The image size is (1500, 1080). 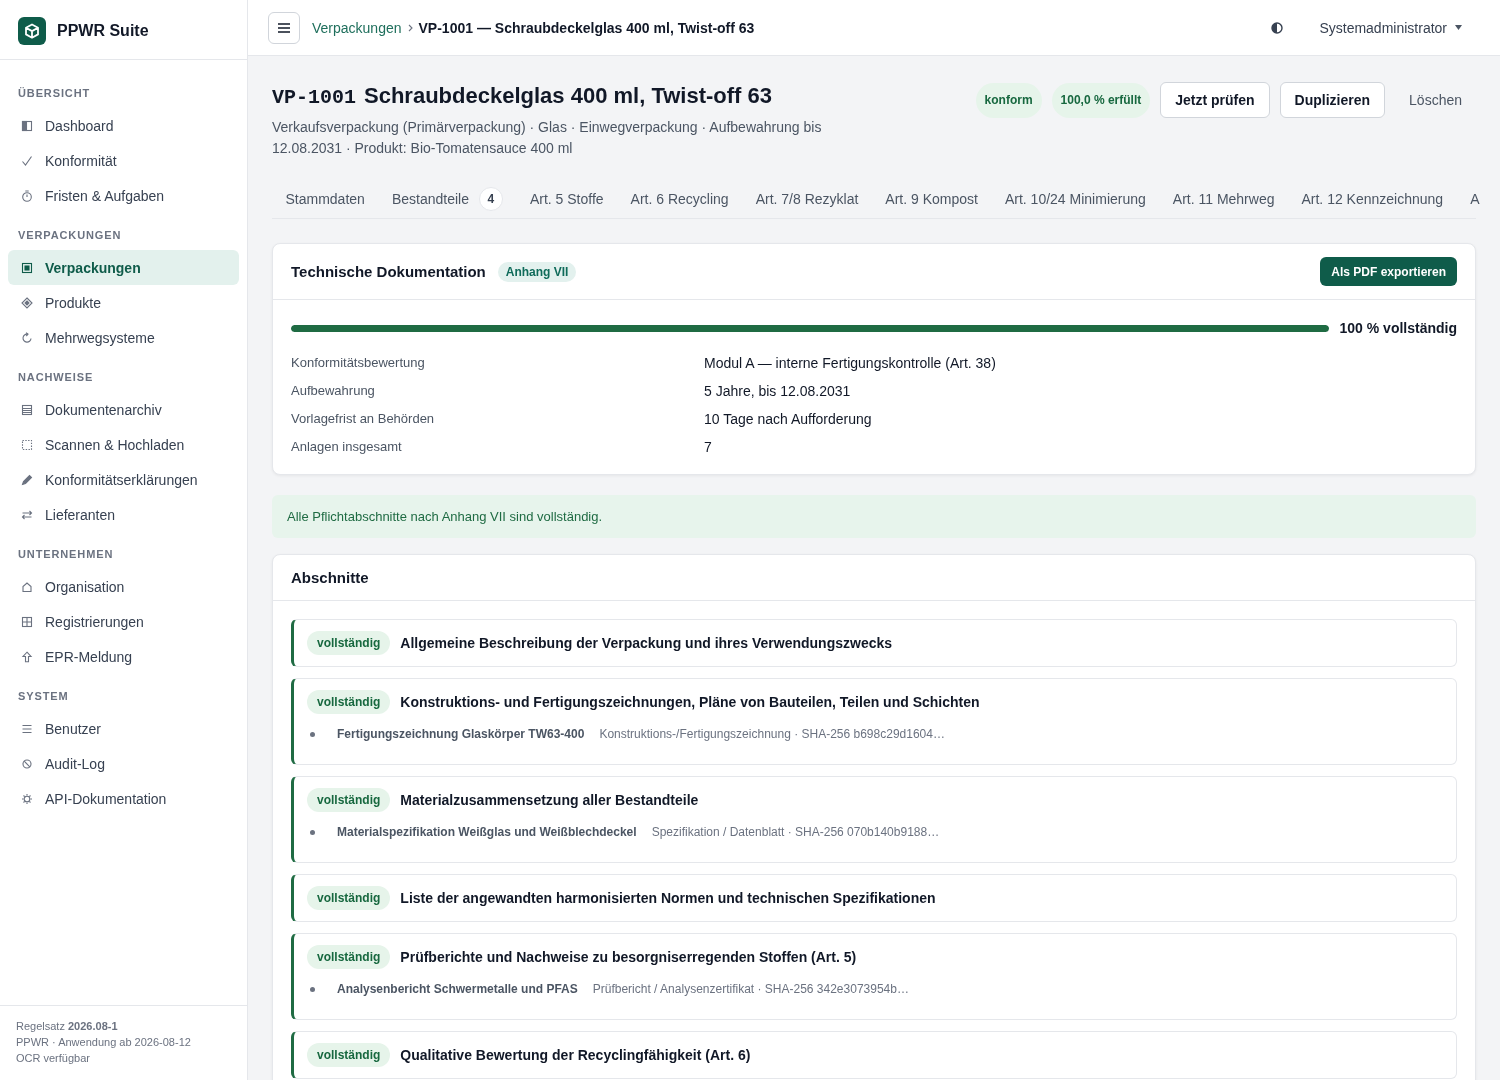 What do you see at coordinates (807, 200) in the screenshot?
I see `tab: Art. 7/8 Rezyklat` at bounding box center [807, 200].